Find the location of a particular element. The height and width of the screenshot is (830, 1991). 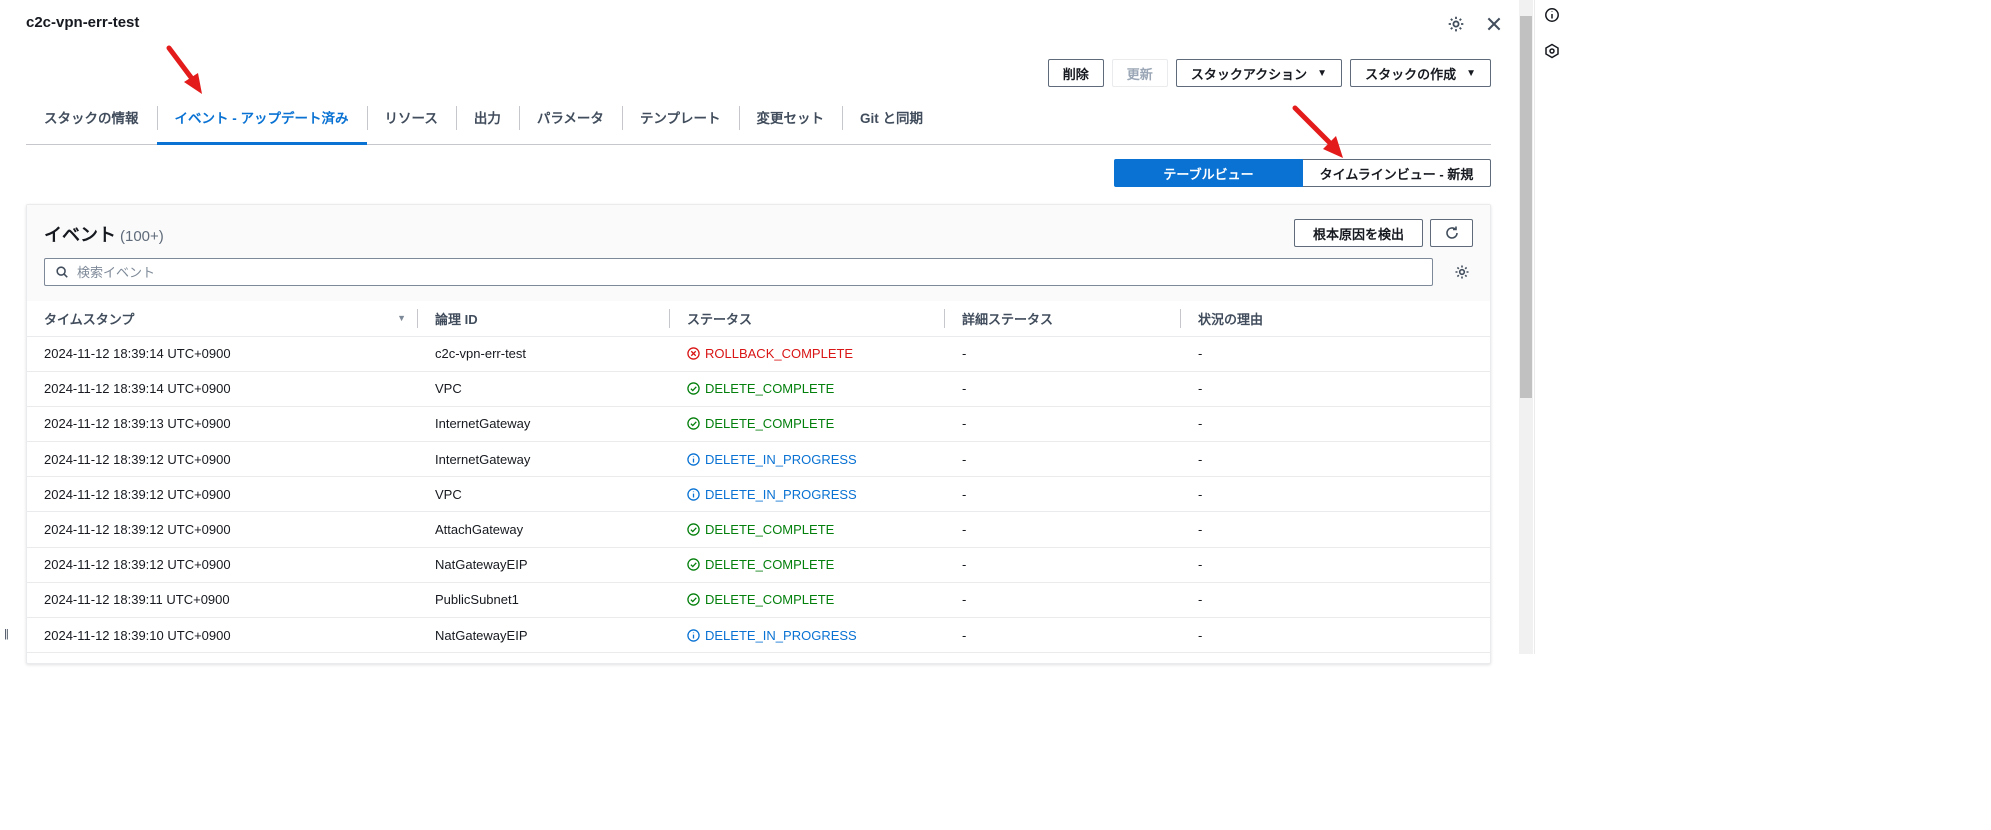

column-label: 状況の理由 is located at coordinates (1231, 319).